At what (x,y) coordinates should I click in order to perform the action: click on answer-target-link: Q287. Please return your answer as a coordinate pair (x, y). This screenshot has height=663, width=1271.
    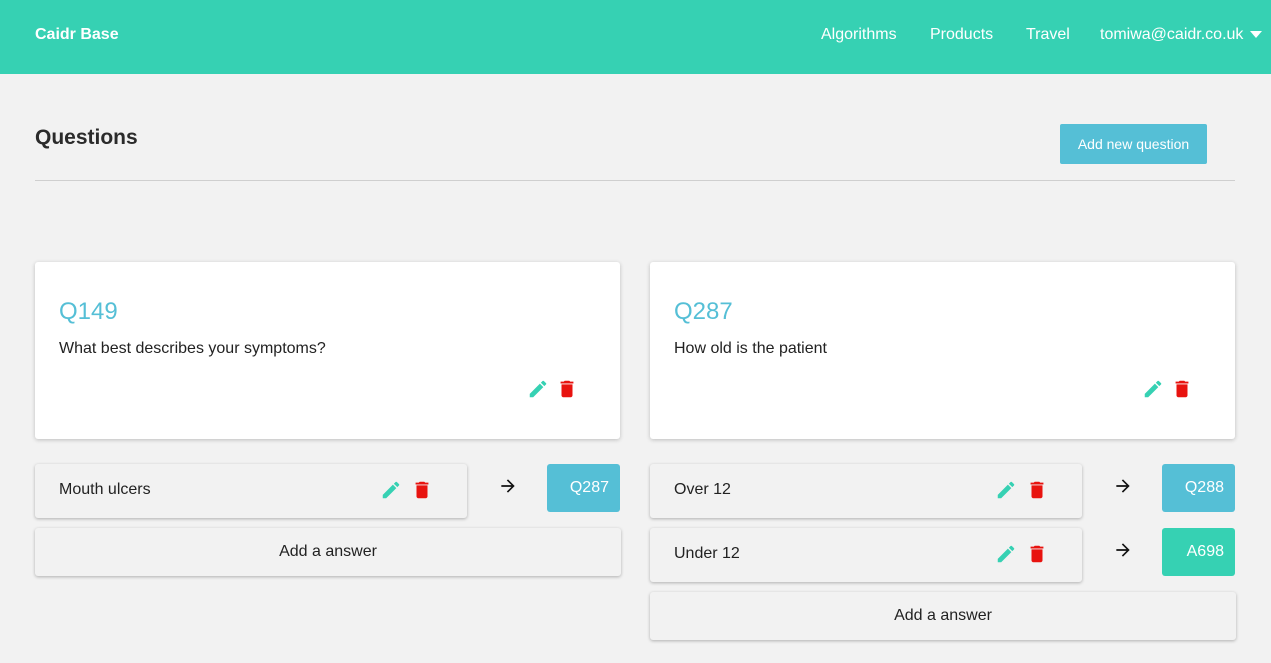
    Looking at the image, I should click on (583, 488).